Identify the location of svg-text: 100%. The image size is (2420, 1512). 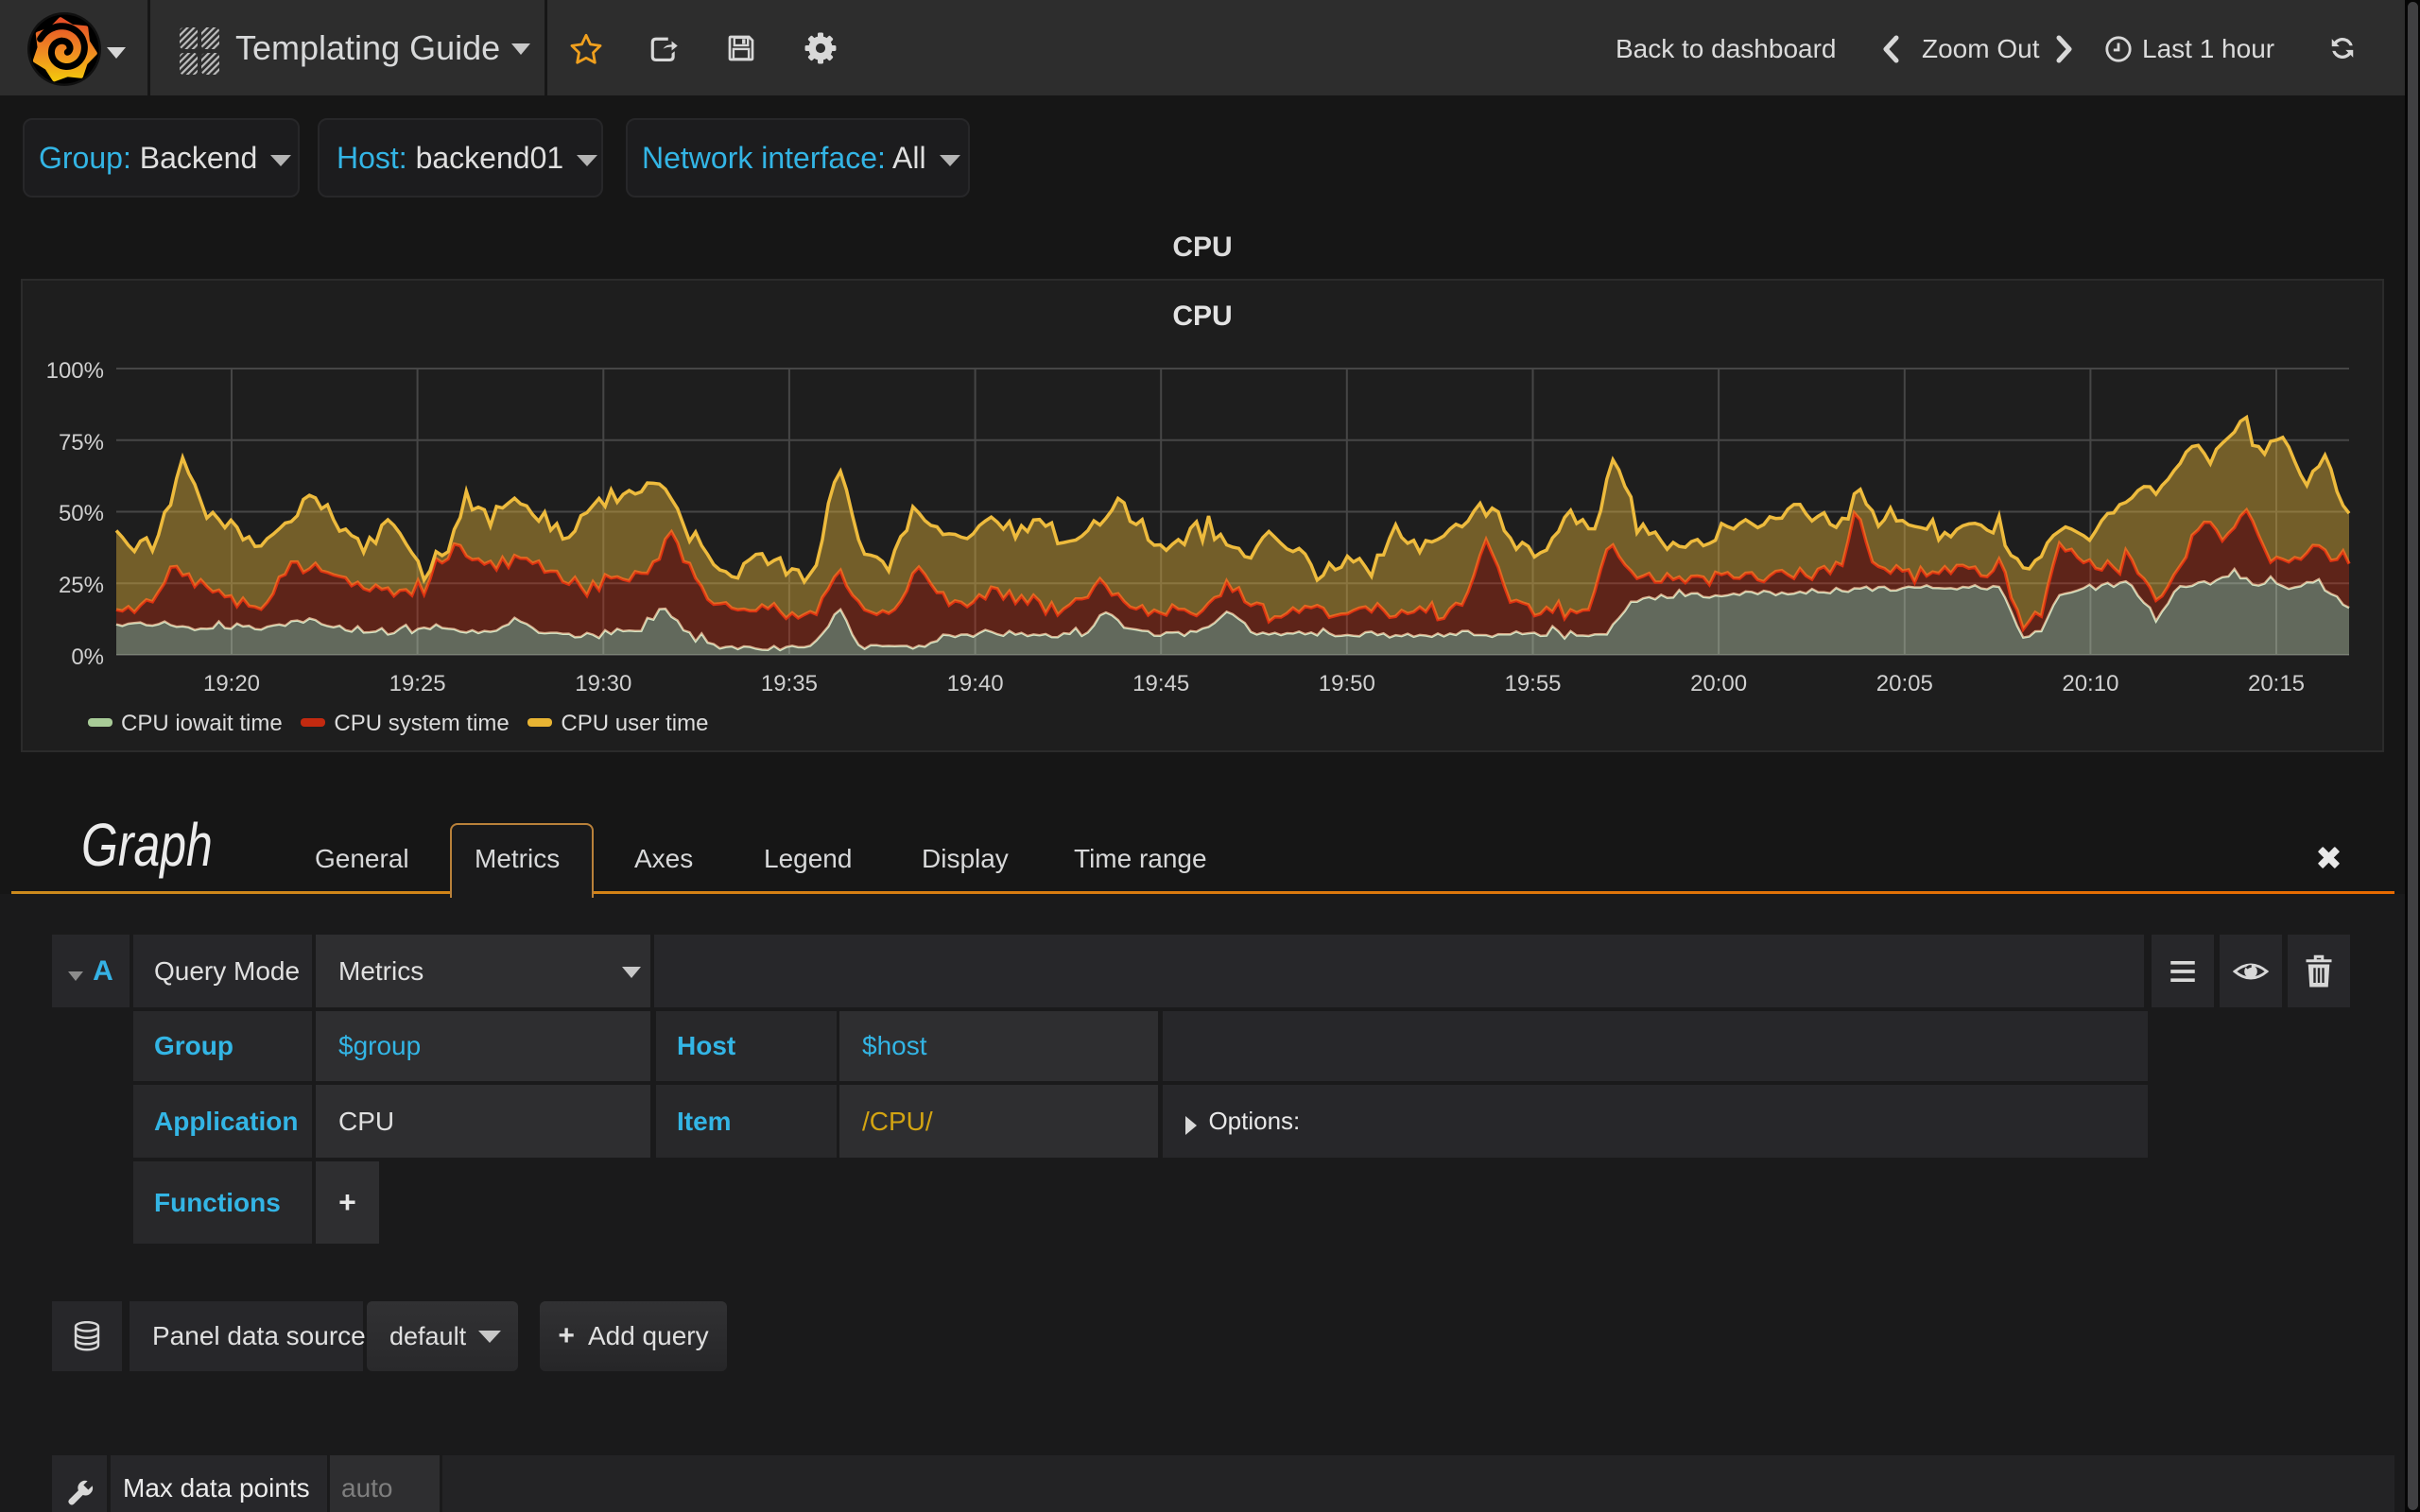
(75, 371).